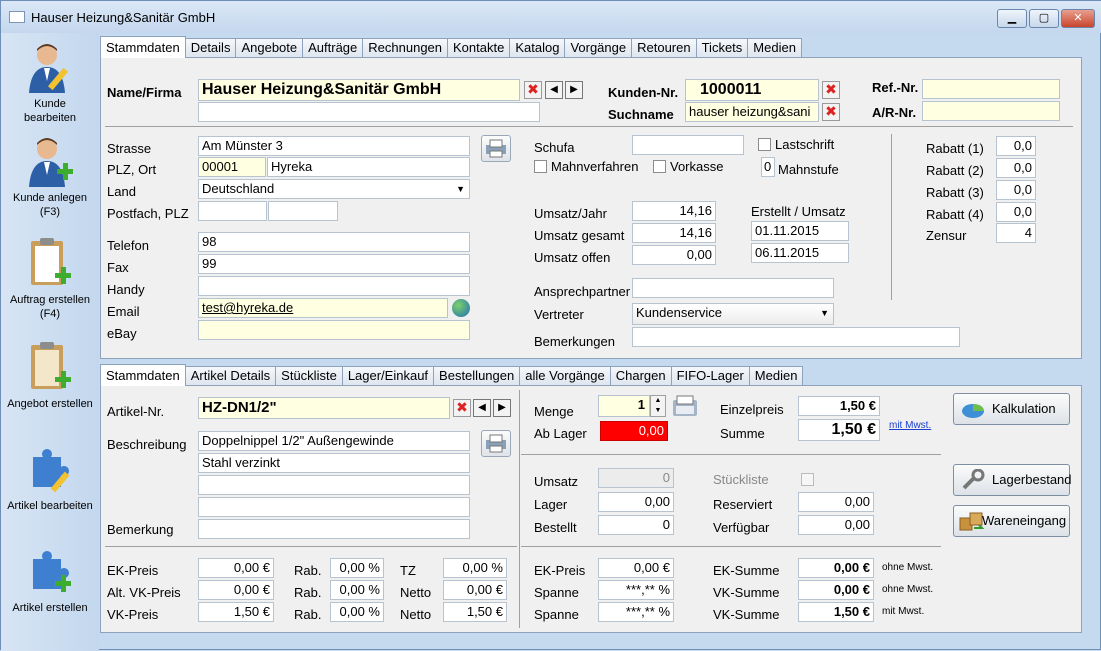 This screenshot has width=1101, height=651. I want to click on postfach-plz-field, so click(303, 211).